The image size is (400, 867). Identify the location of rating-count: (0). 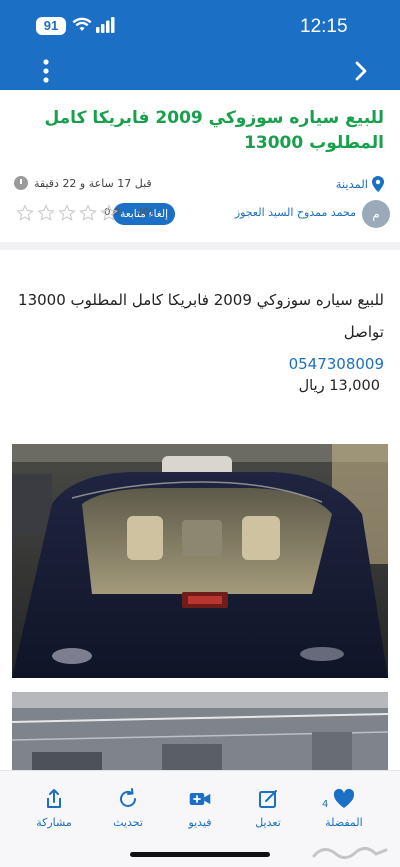
(145, 212).